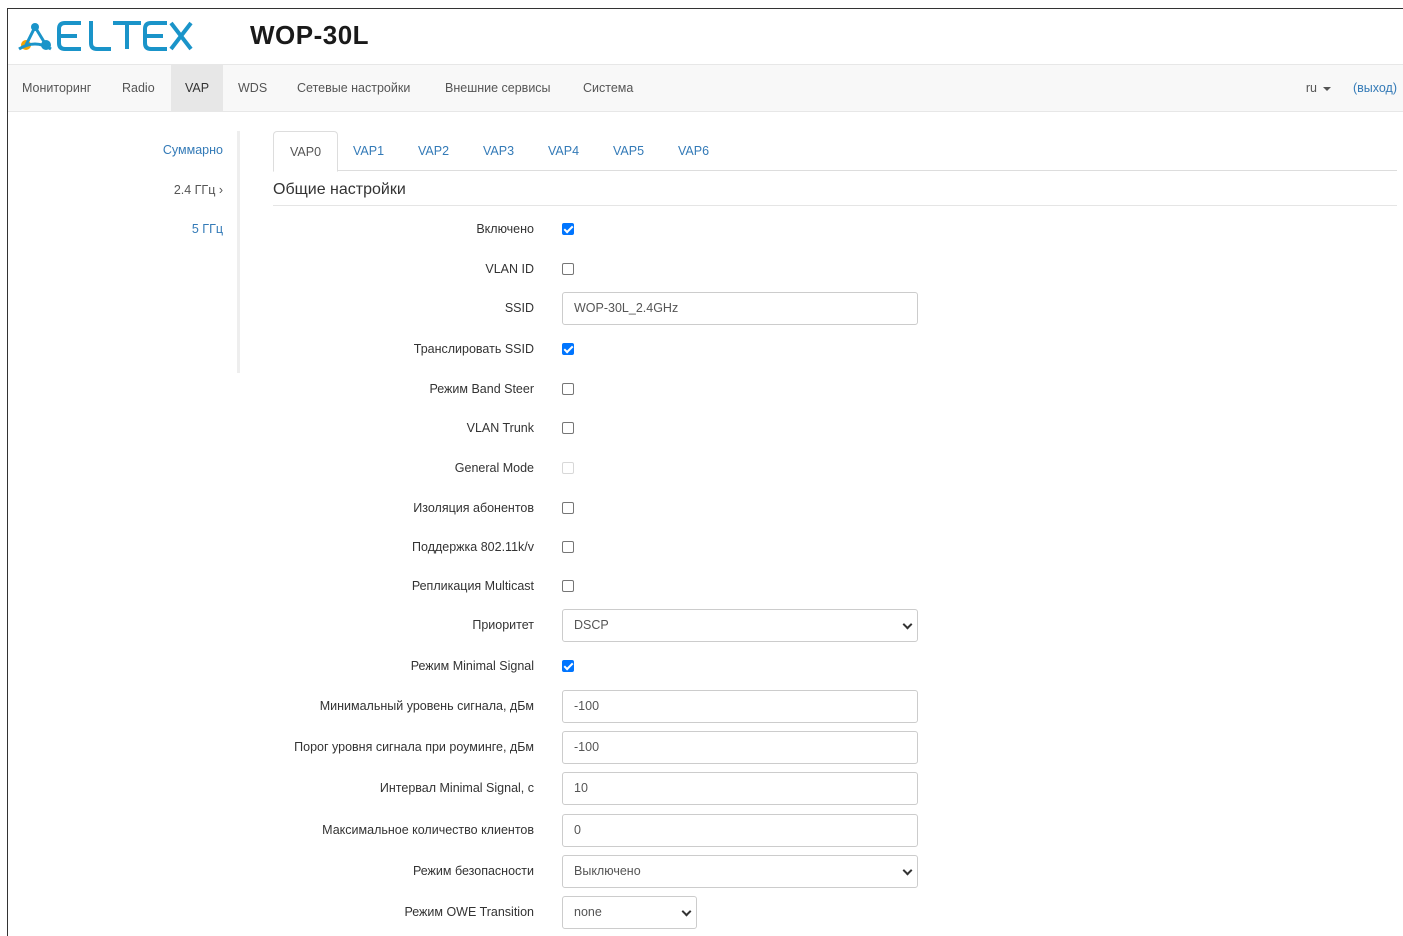  I want to click on row-min-signal-level: Минимальный уровень сигнала, дБм -100, so click(508, 706).